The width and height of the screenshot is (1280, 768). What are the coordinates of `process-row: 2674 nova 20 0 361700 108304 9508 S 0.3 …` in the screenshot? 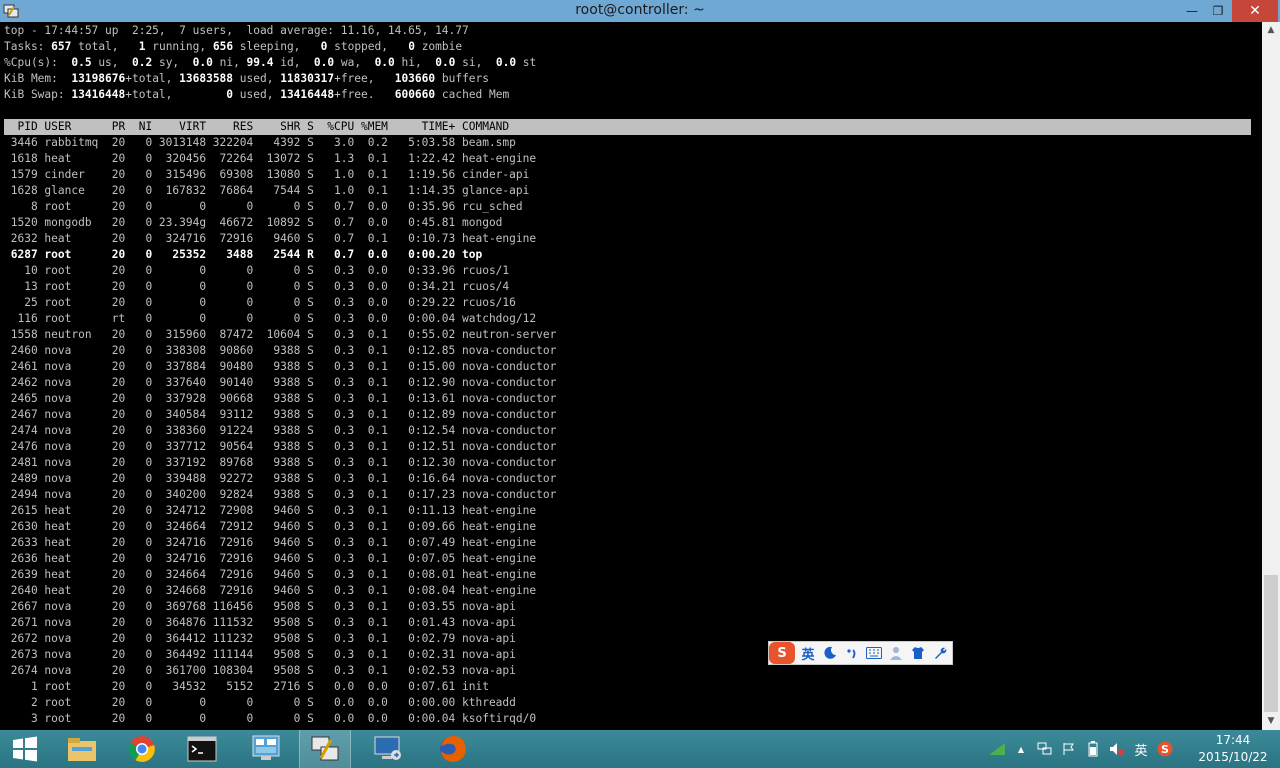 It's located at (260, 670).